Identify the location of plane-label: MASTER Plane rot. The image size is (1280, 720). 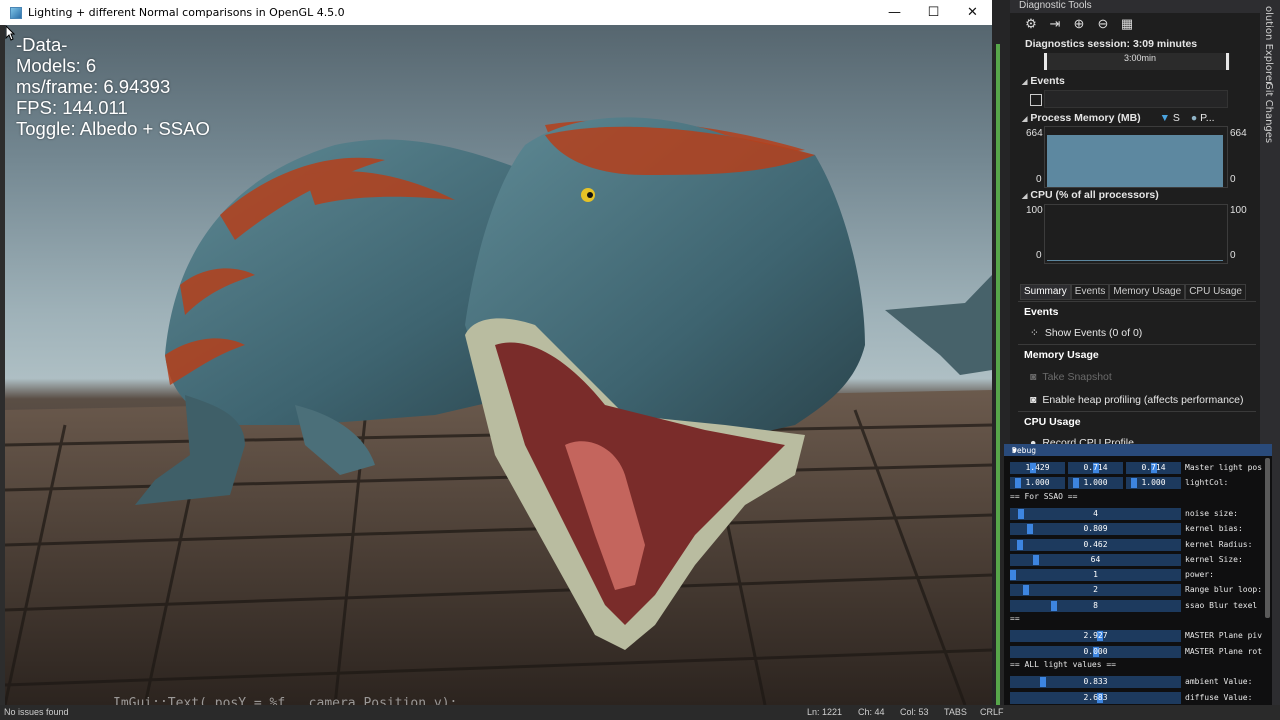
(1224, 651).